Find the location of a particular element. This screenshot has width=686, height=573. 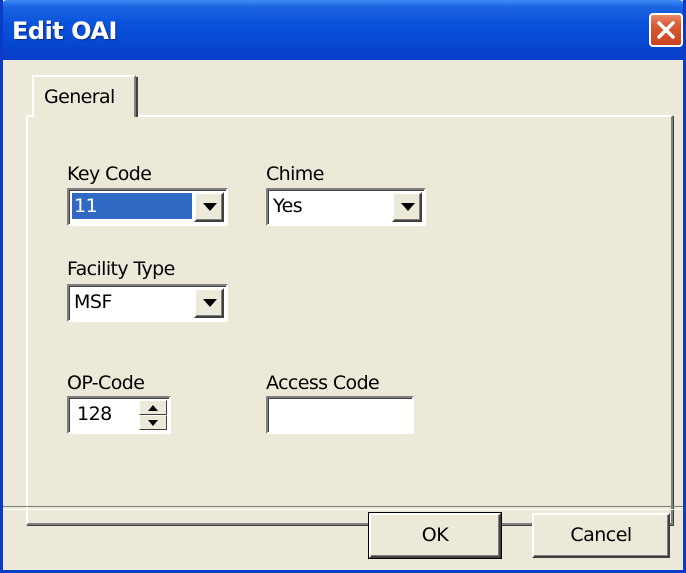

facility-type-dropdown-button is located at coordinates (209, 303).